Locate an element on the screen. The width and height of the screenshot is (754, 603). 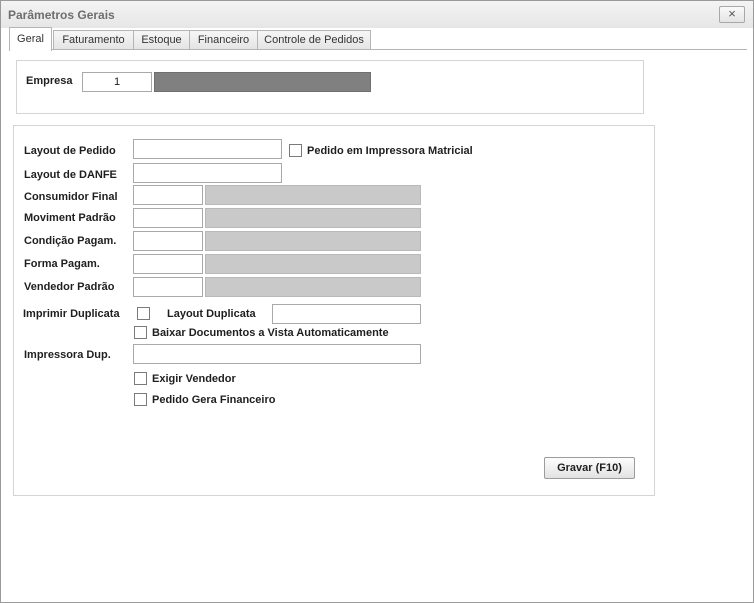
moviment-padrao-label: Moviment Padrão is located at coordinates (70, 218).